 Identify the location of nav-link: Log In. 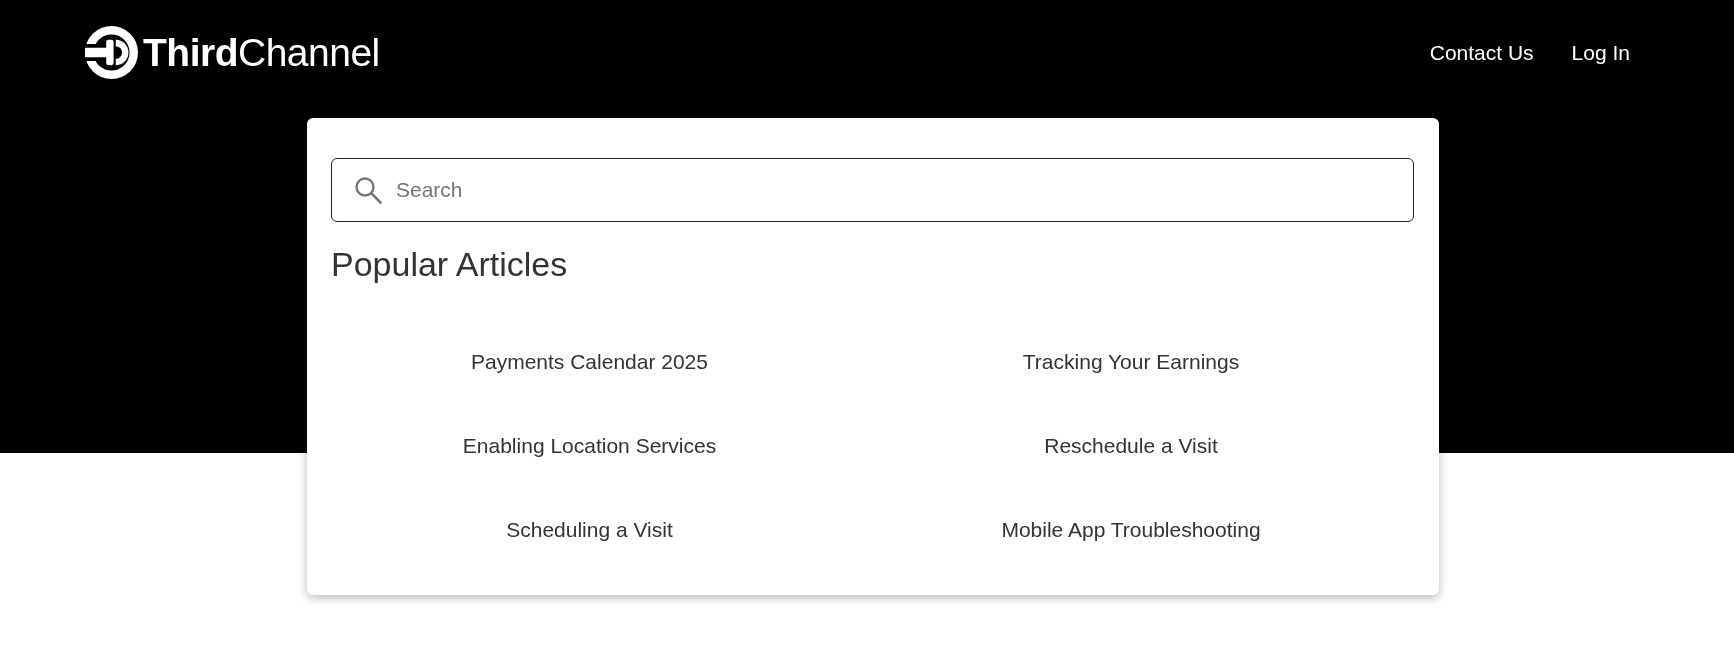
(1600, 53).